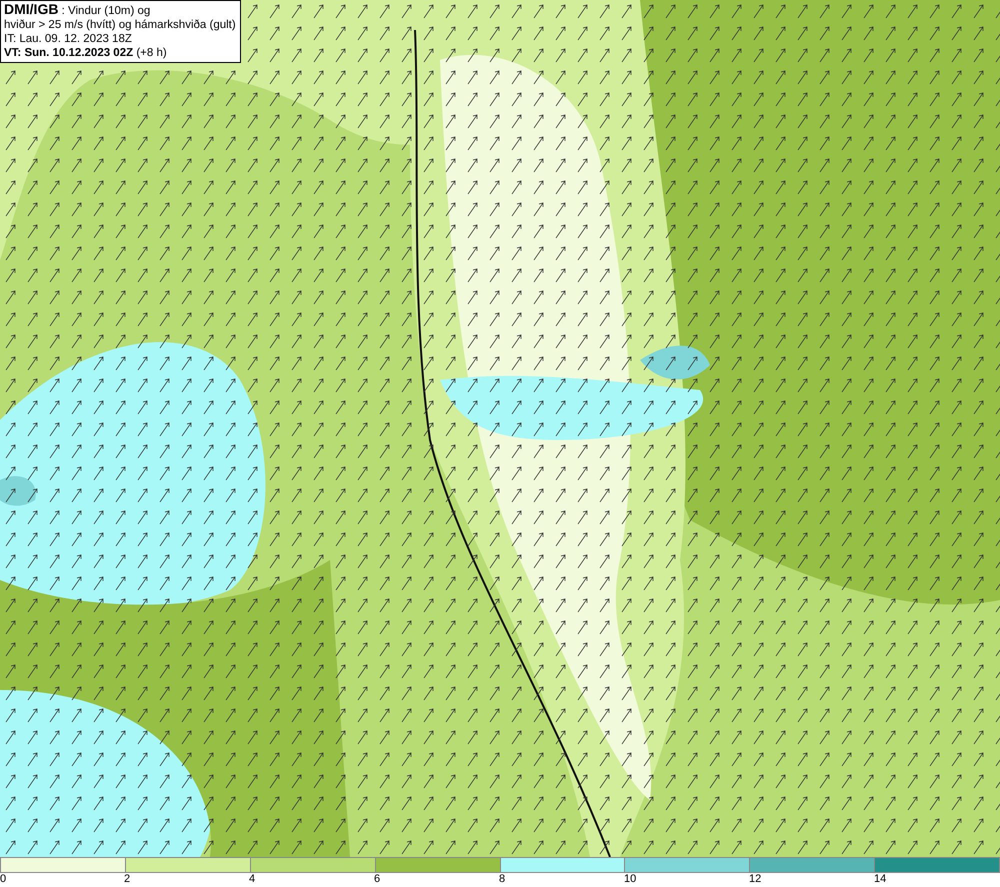 This screenshot has width=1000, height=887. Describe the element at coordinates (252, 879) in the screenshot. I see `legend-tick-label: 4` at that location.